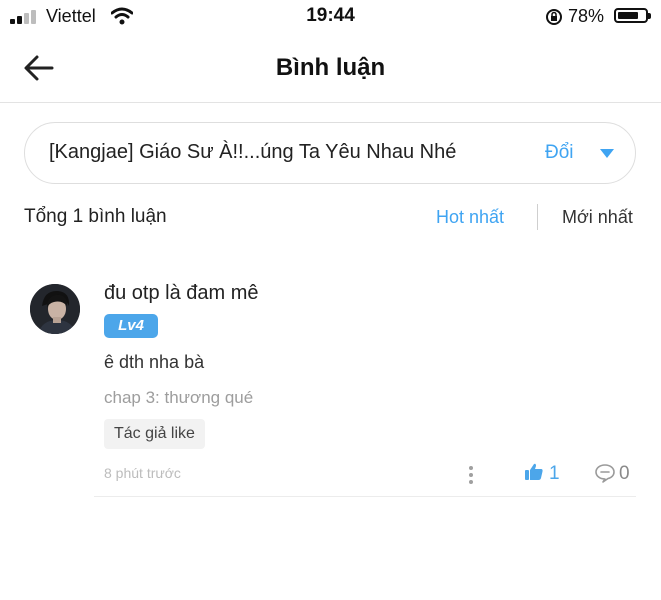  I want to click on author-like-badge: Tác giả like, so click(154, 434).